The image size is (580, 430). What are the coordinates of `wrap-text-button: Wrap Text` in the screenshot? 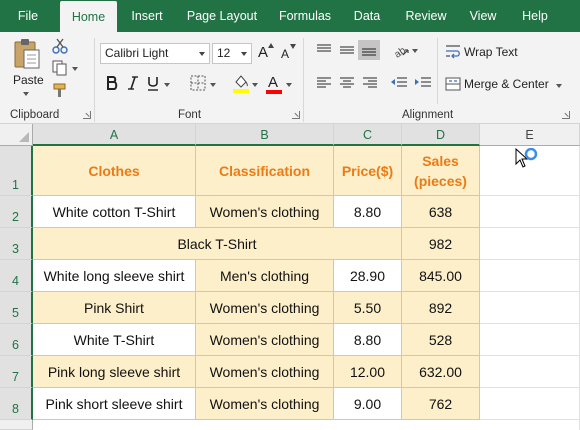 It's located at (491, 52).